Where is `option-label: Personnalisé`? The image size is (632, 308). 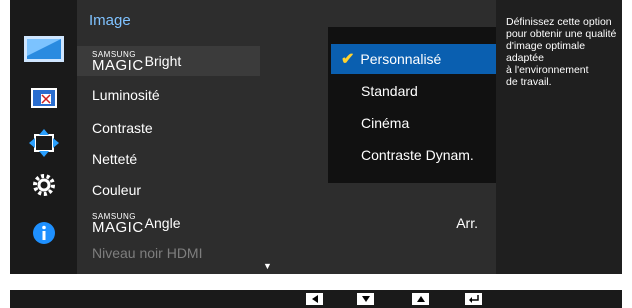 option-label: Personnalisé is located at coordinates (401, 59).